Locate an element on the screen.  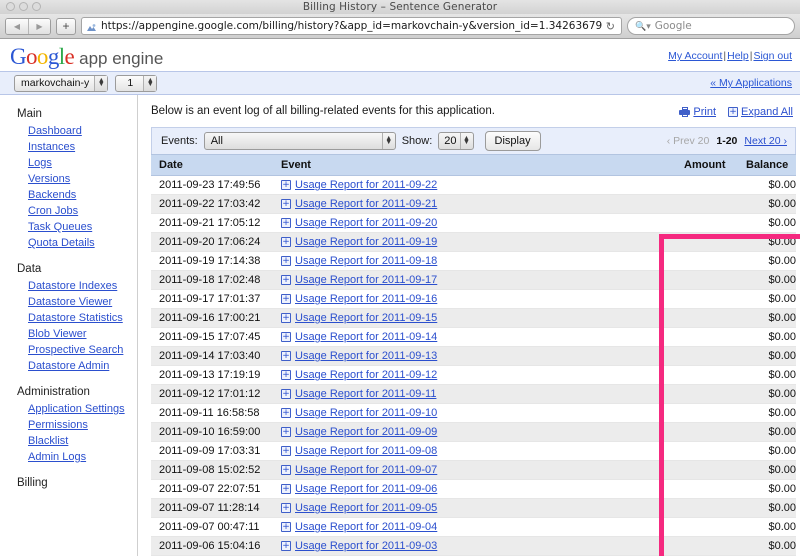
sidebar-item-cron-jobs: Cron Jobs is located at coordinates (68, 211).